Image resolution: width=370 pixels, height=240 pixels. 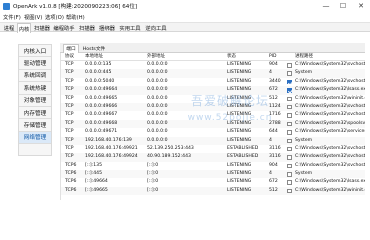 I want to click on tab-scanner-2: 扫描器, so click(x=87, y=28).